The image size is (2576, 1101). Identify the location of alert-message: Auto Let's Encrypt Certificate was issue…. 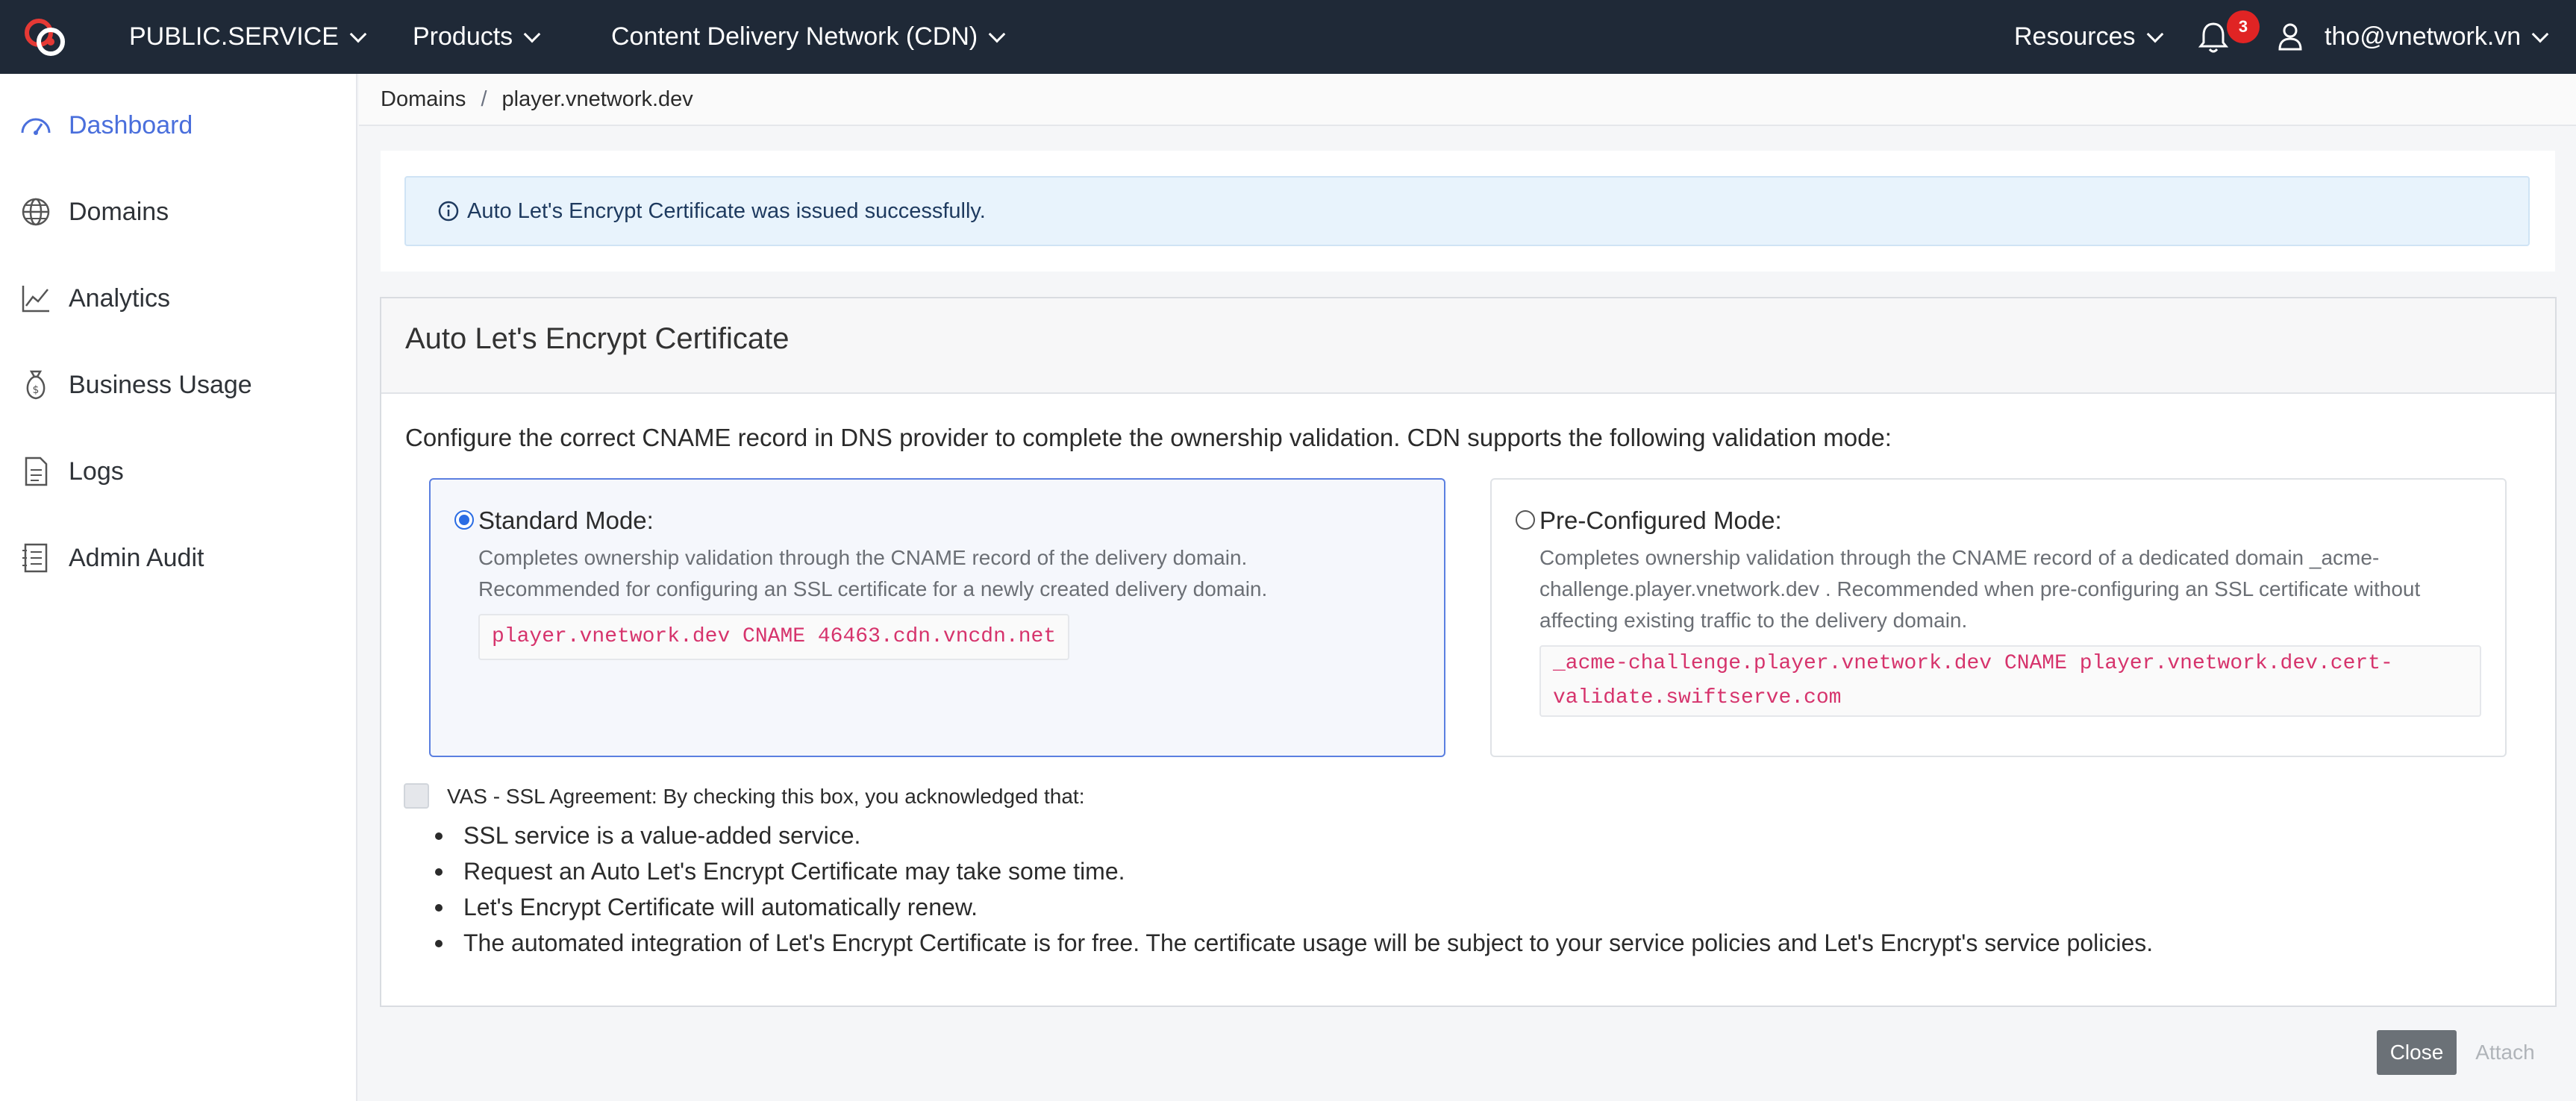
(726, 211).